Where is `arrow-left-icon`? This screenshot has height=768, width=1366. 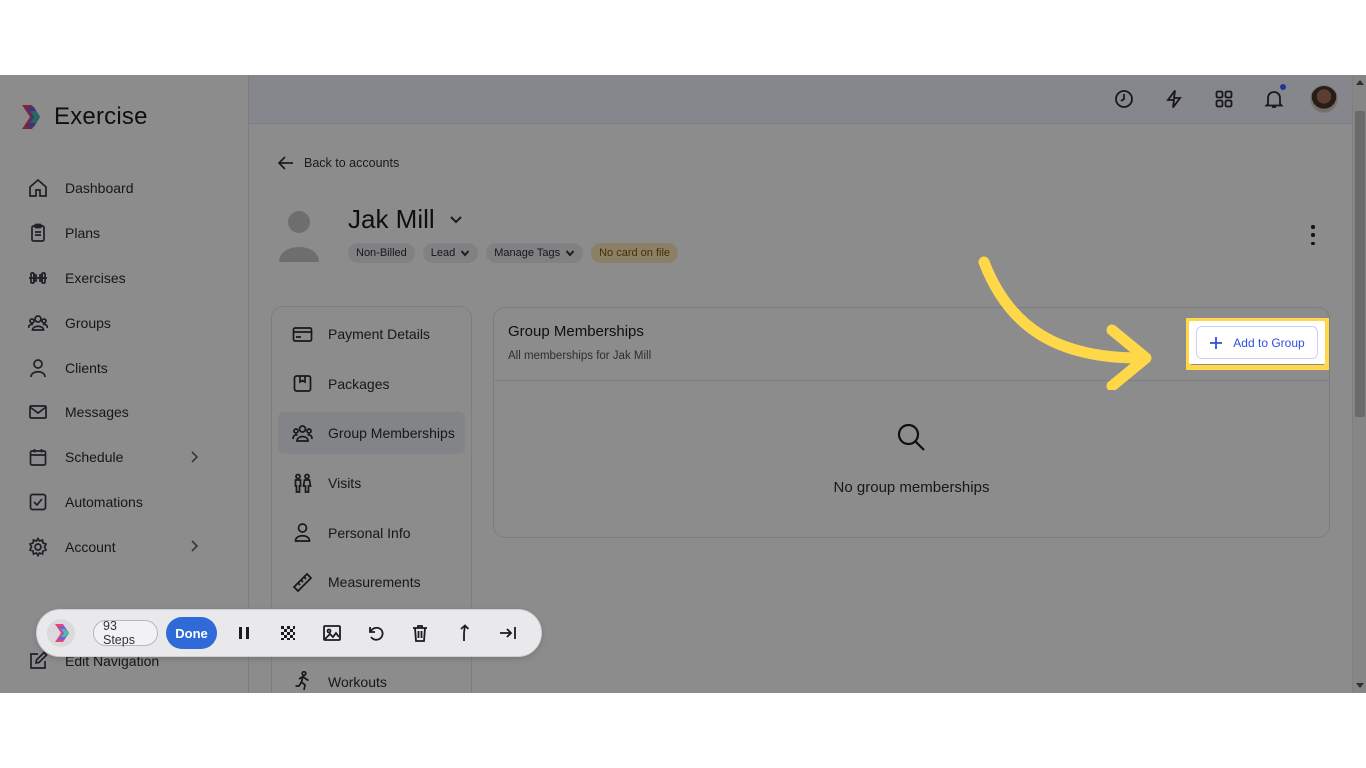
arrow-left-icon is located at coordinates (285, 163).